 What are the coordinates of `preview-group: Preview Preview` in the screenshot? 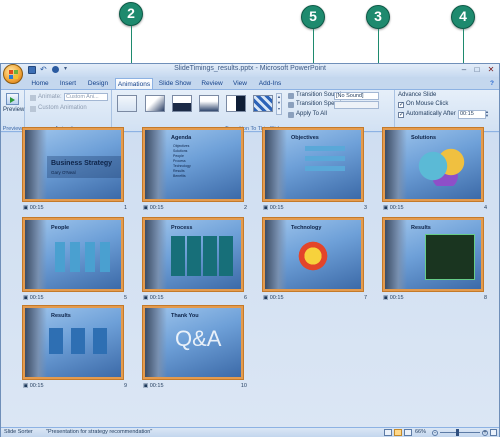 It's located at (13, 111).